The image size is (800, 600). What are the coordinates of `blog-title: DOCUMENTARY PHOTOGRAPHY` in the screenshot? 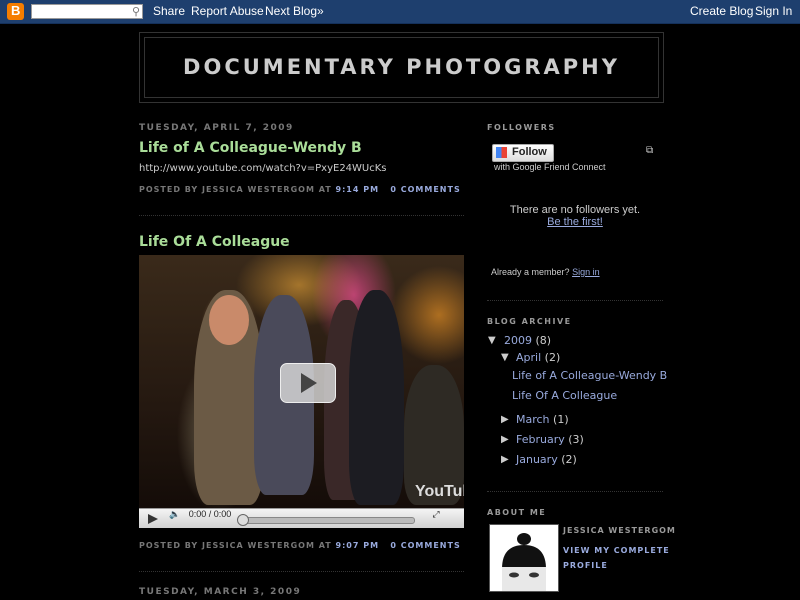 It's located at (401, 67).